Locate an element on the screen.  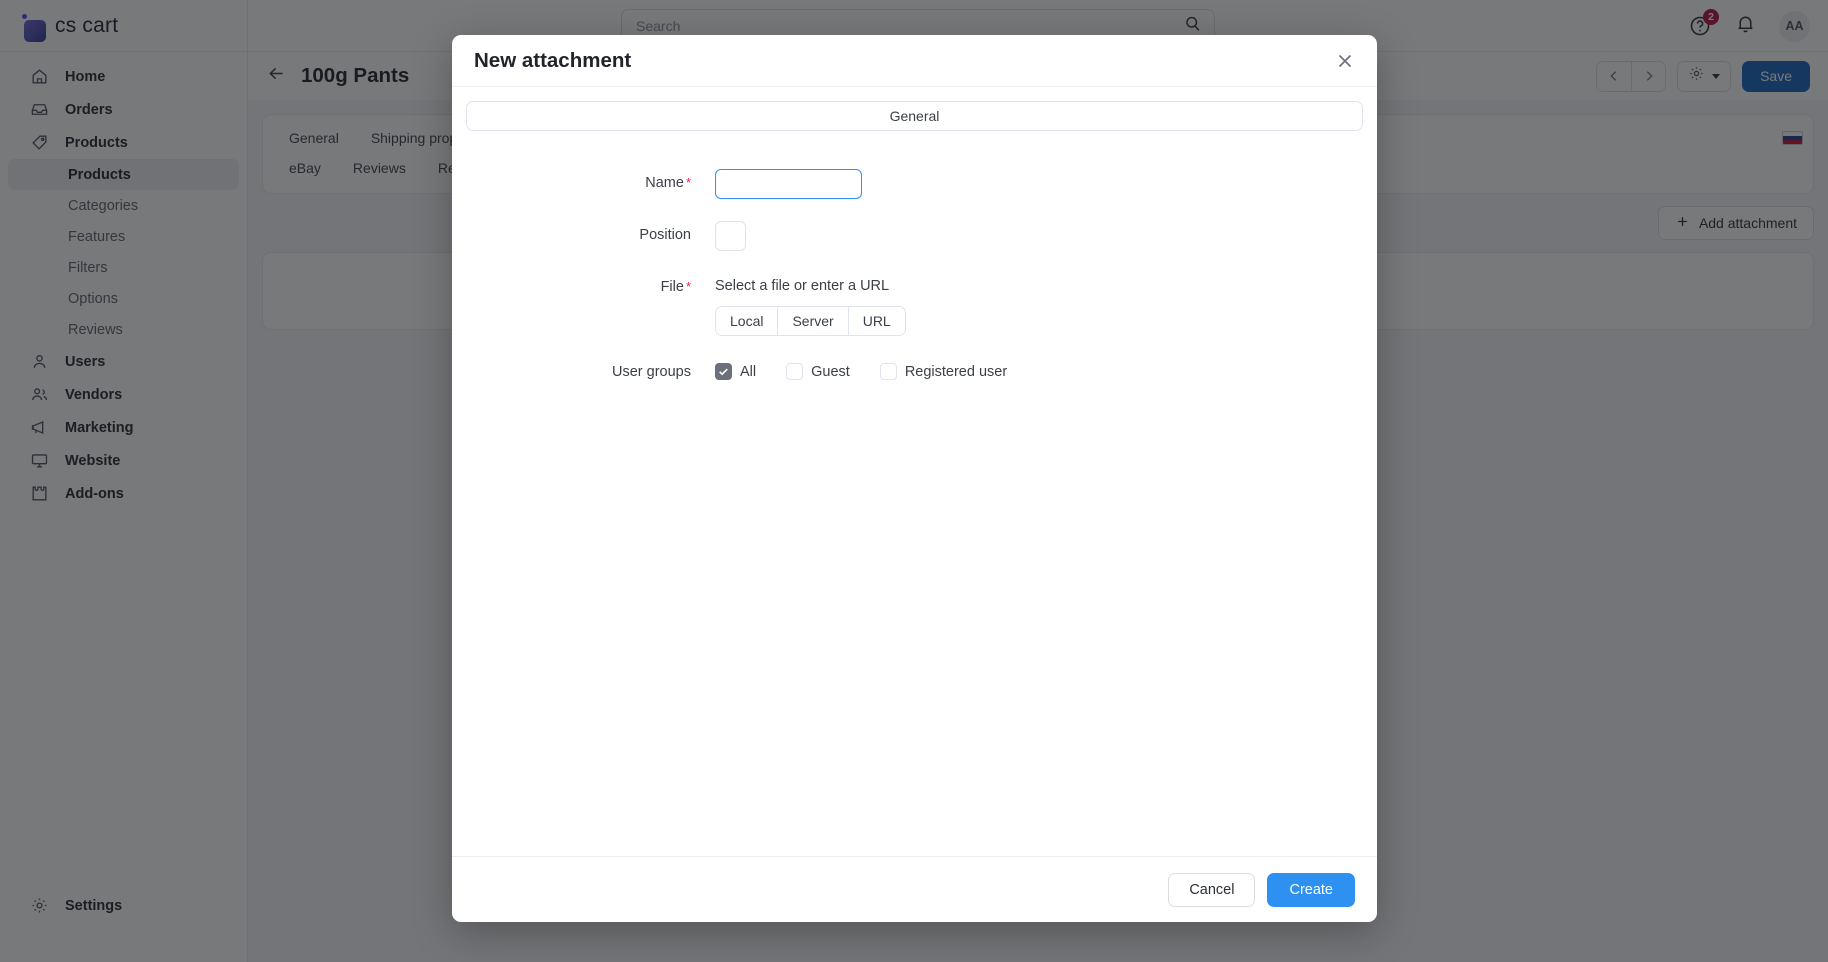
checkbox-all-label: All is located at coordinates (748, 371).